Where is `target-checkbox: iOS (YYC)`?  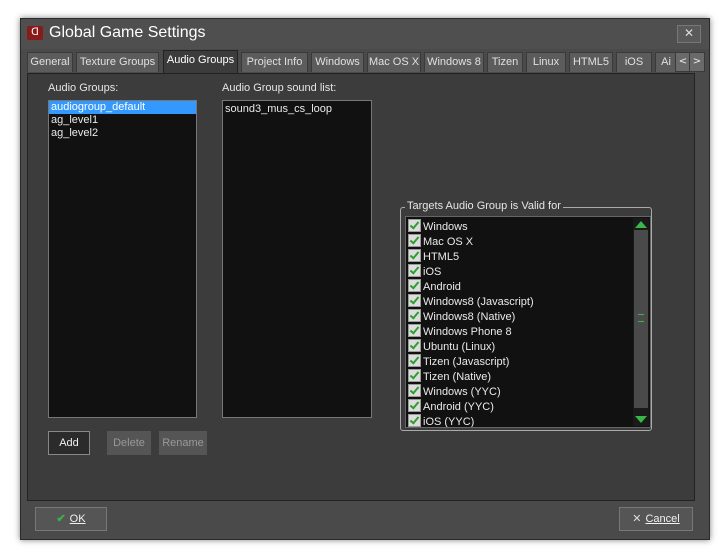 target-checkbox: iOS (YYC) is located at coordinates (441, 420).